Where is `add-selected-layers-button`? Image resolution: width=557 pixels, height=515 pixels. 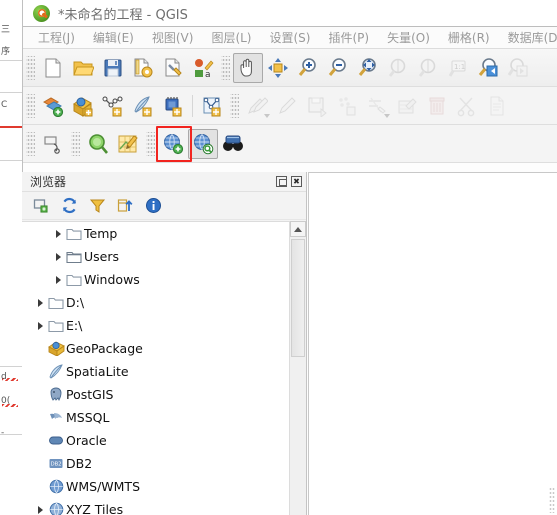
add-selected-layers-button is located at coordinates (41, 206).